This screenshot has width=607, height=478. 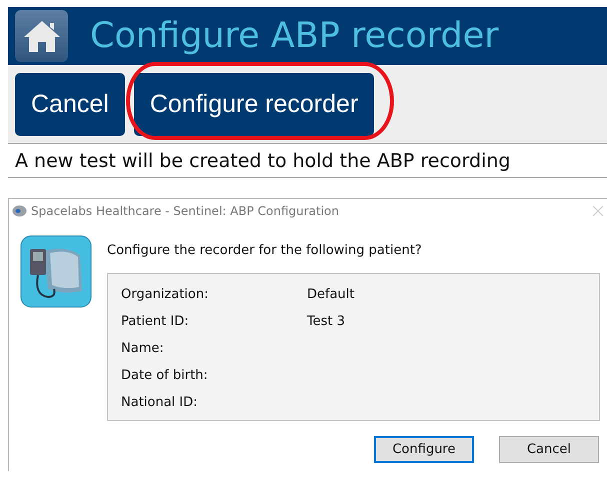 I want to click on home-button, so click(x=41, y=36).